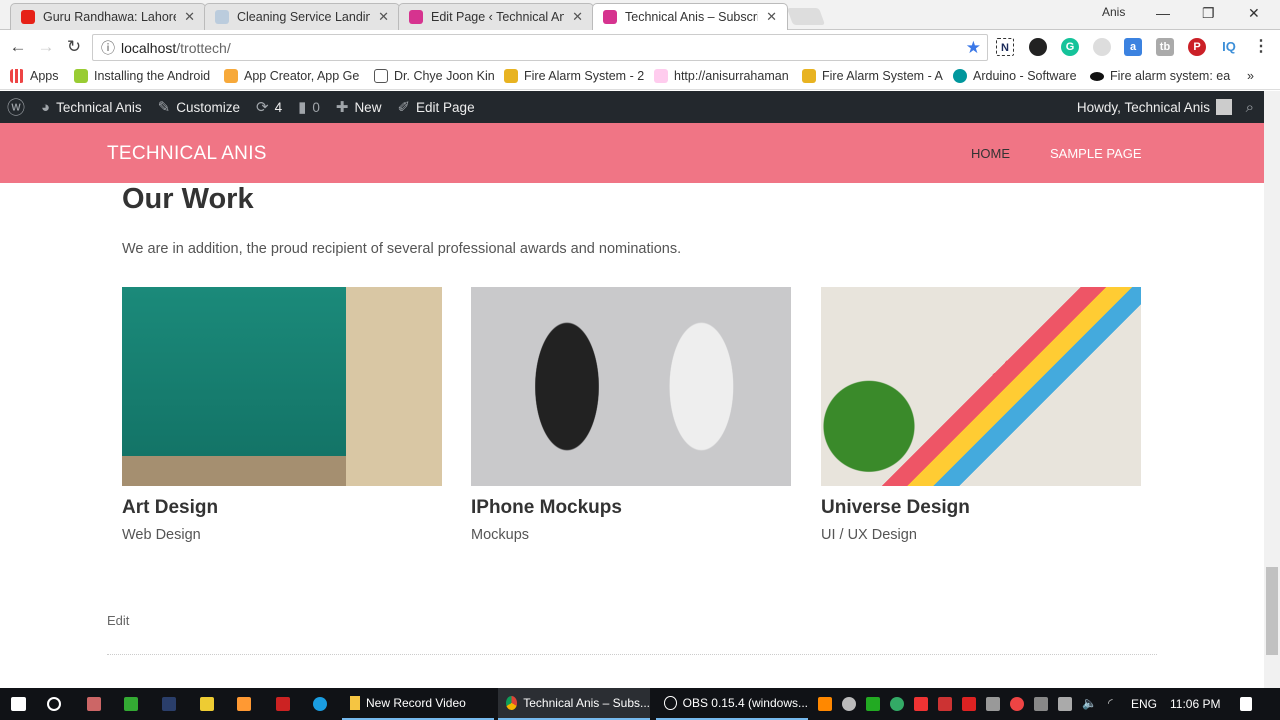 The width and height of the screenshot is (1280, 720). I want to click on extension-iq-icon: IQ, so click(1229, 47).